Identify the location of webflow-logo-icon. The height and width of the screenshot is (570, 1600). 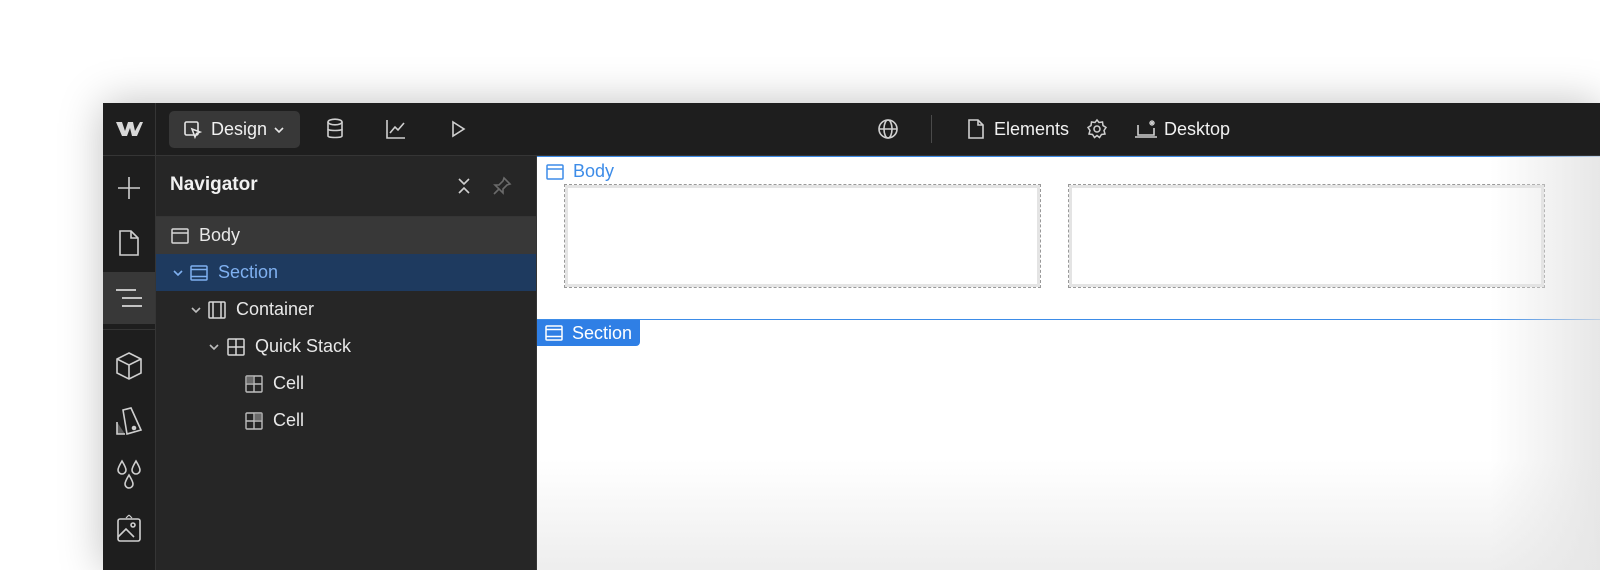
(129, 129).